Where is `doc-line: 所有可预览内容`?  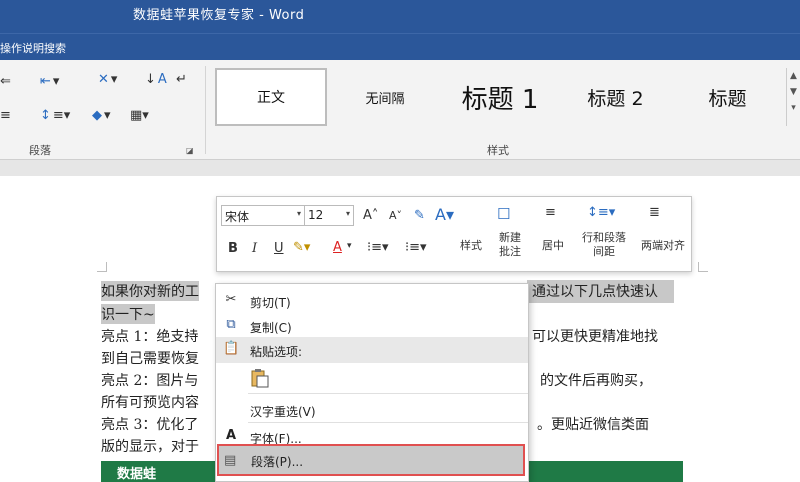
doc-line: 所有可预览内容 is located at coordinates (150, 402).